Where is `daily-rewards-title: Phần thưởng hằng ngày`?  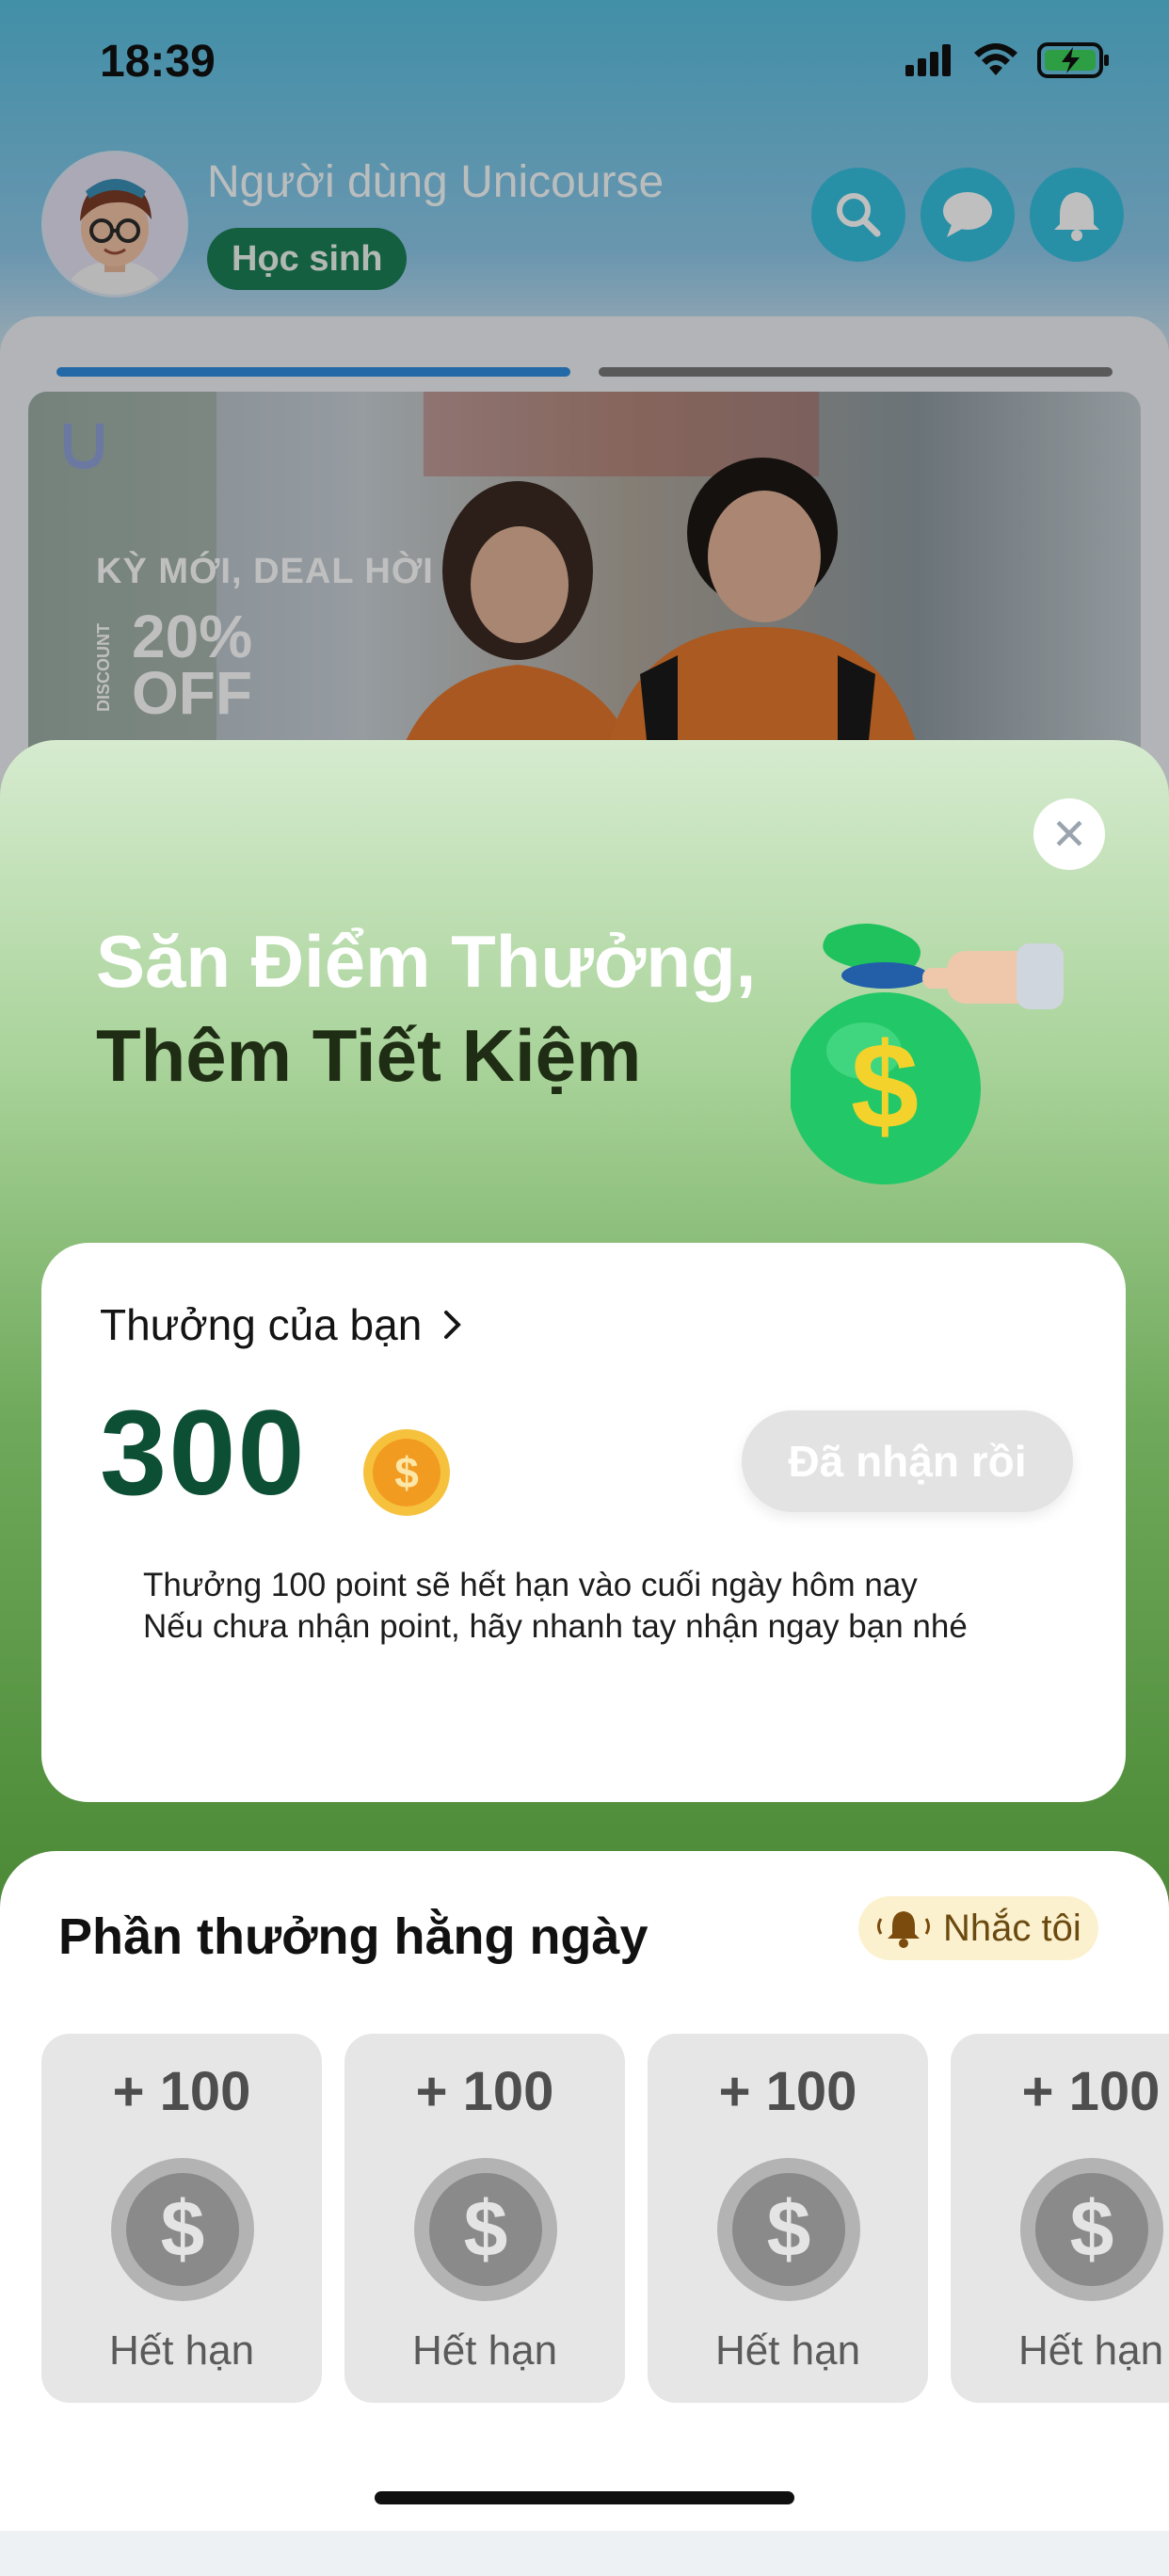 daily-rewards-title: Phần thưởng hằng ngày is located at coordinates (354, 1936).